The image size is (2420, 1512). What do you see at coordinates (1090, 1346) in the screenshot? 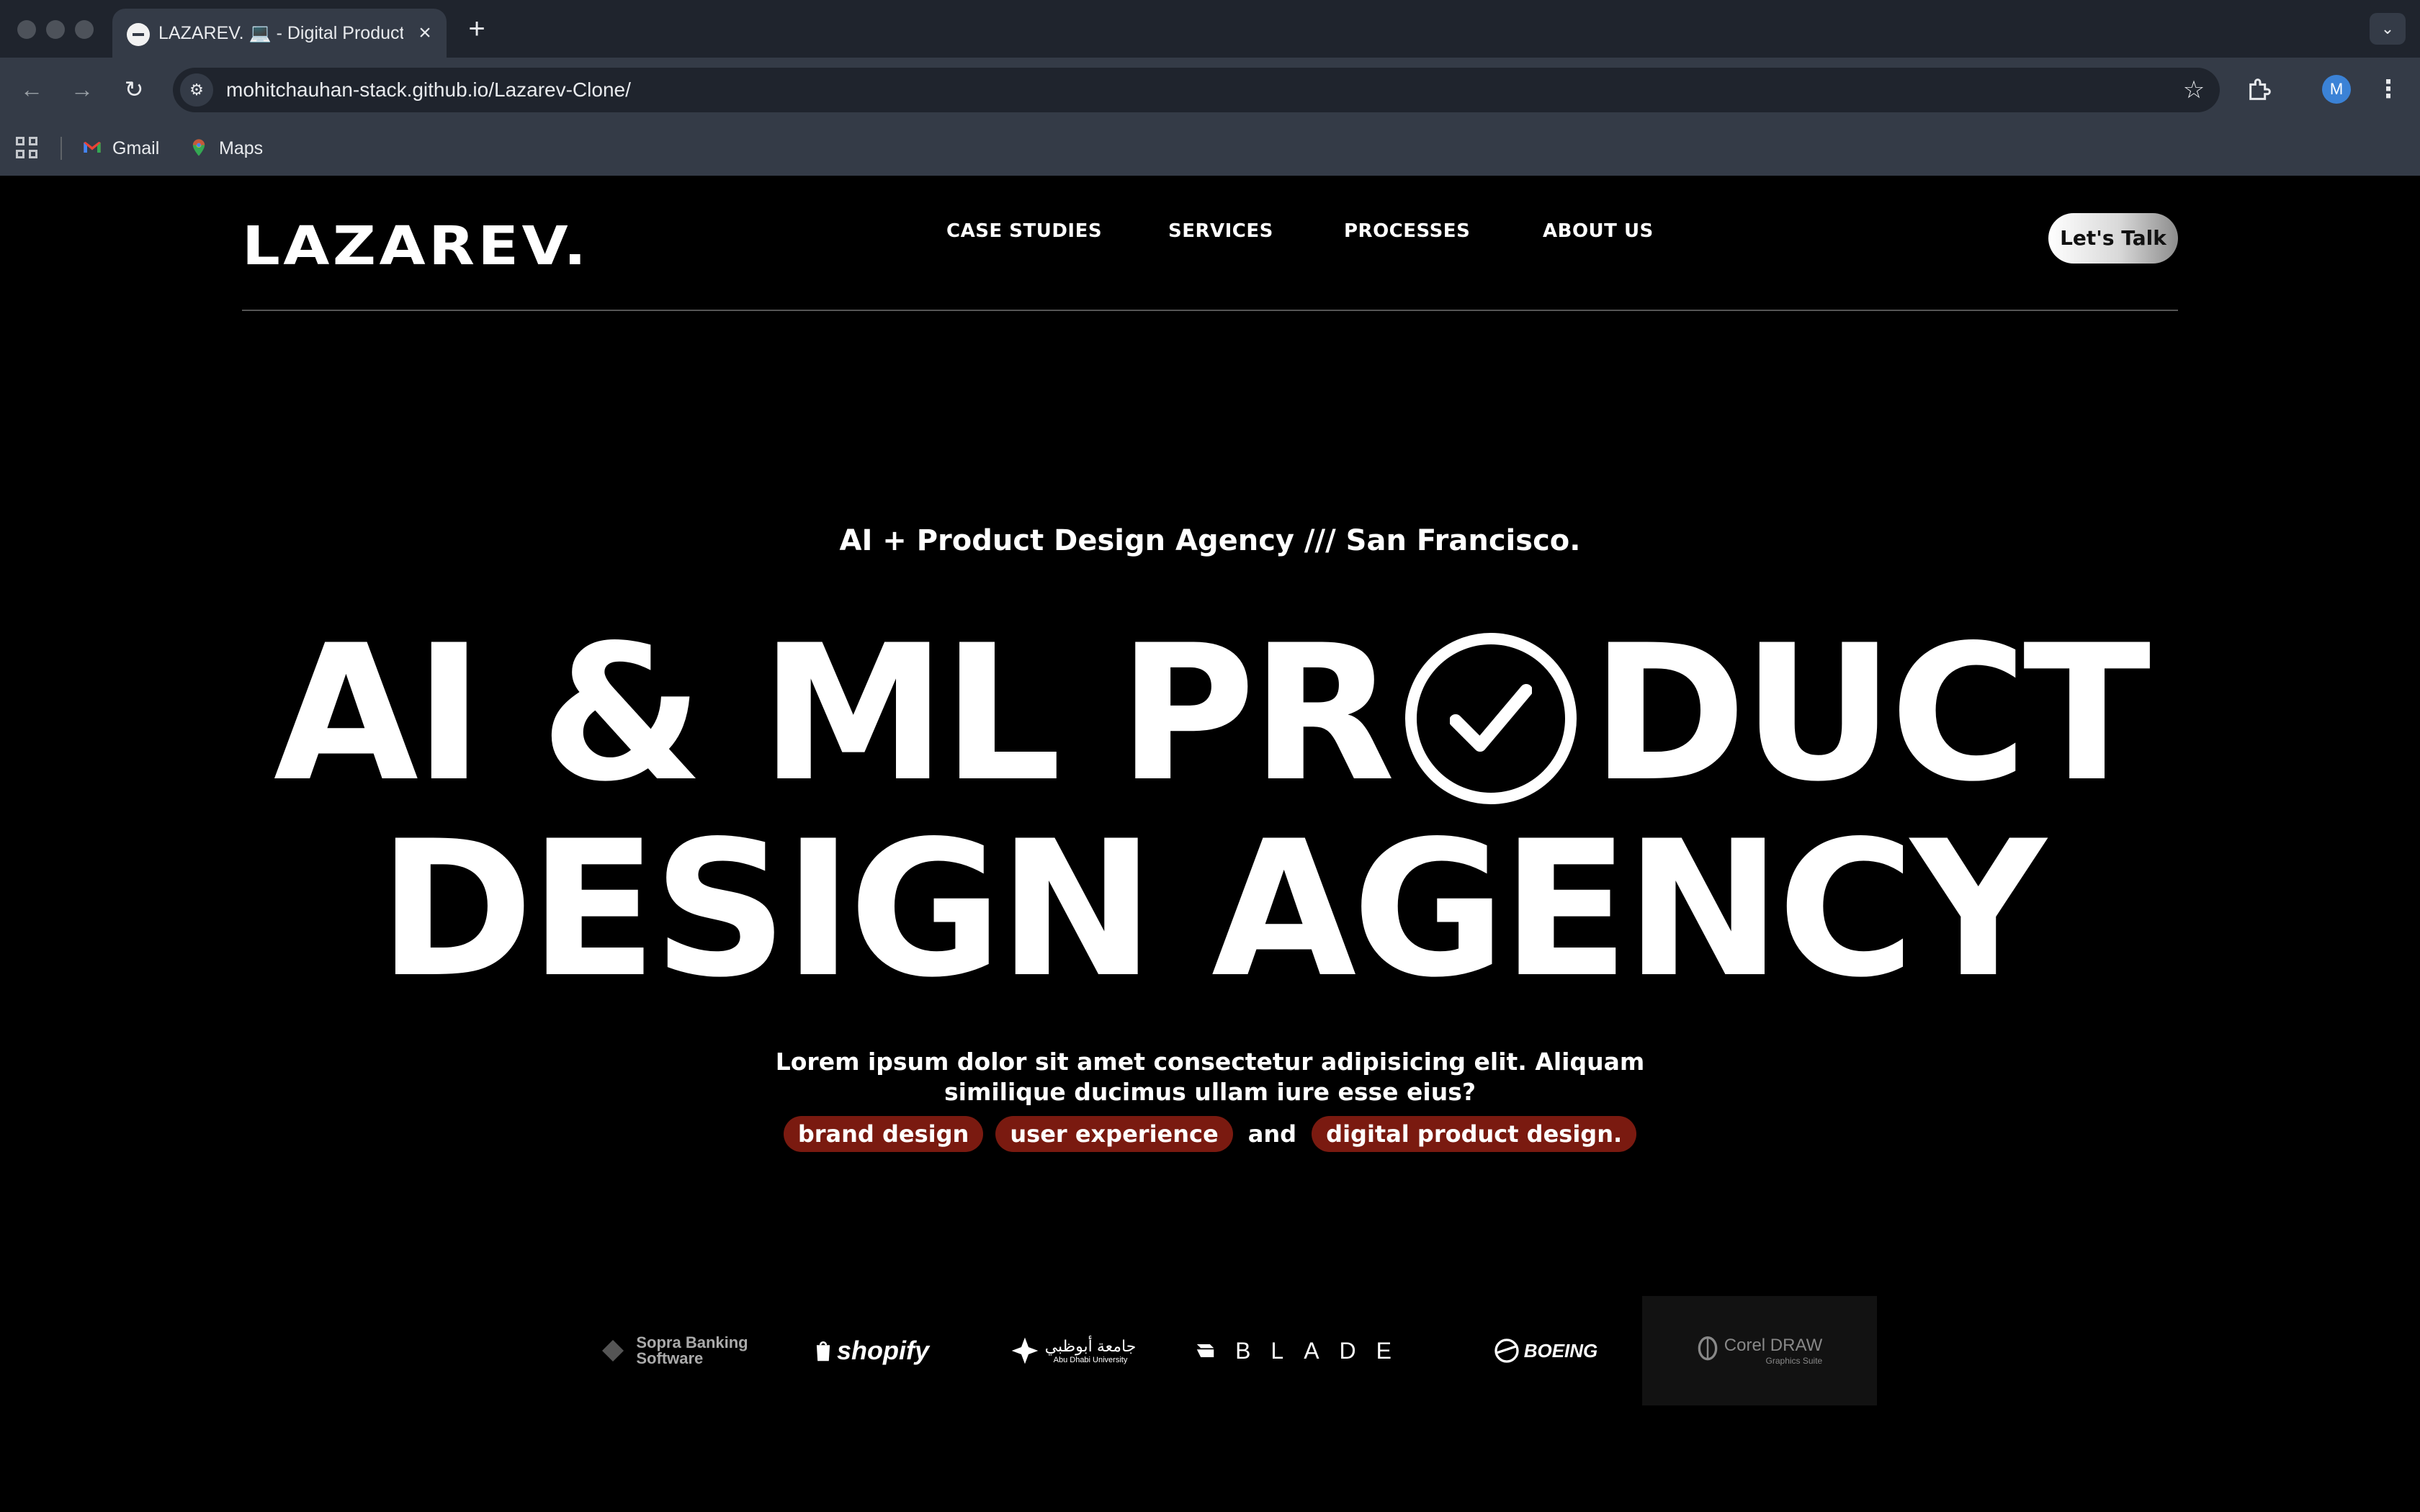
I see `adu-arabic: جامعة أبوظبي` at bounding box center [1090, 1346].